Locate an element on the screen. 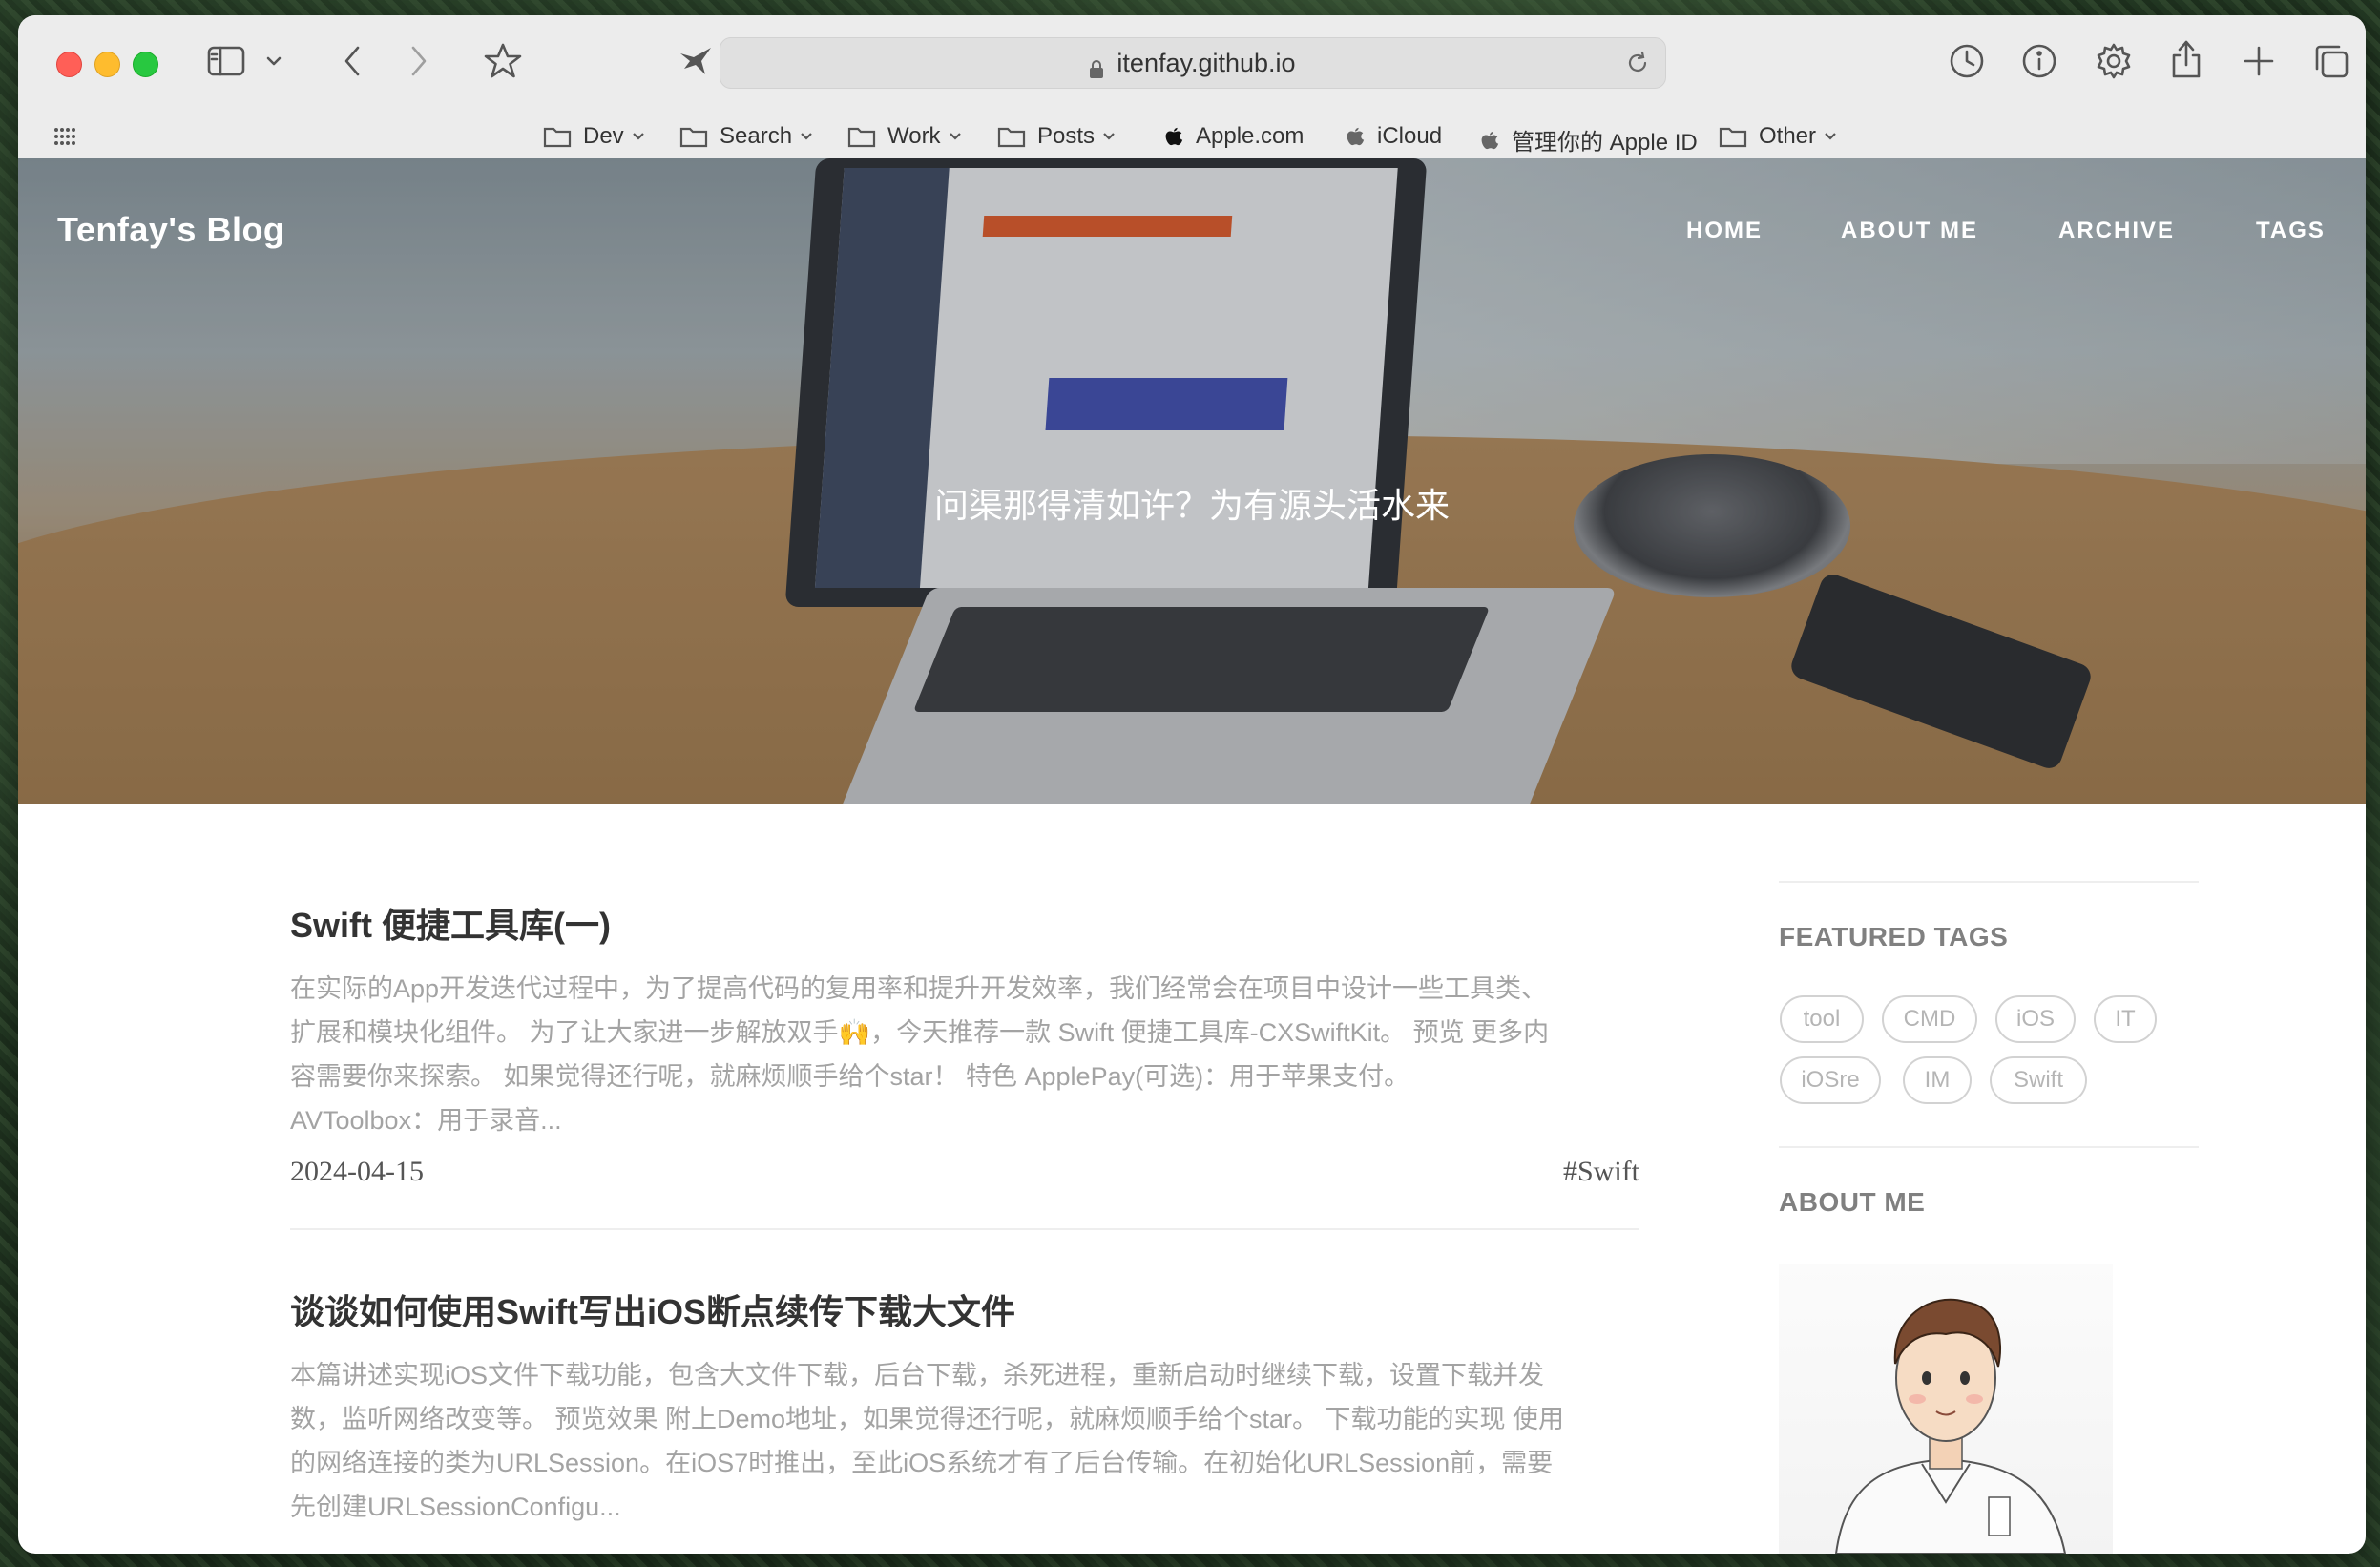 Image resolution: width=2380 pixels, height=1567 pixels. featured-tags-title: FEATURED TAGS is located at coordinates (1894, 937).